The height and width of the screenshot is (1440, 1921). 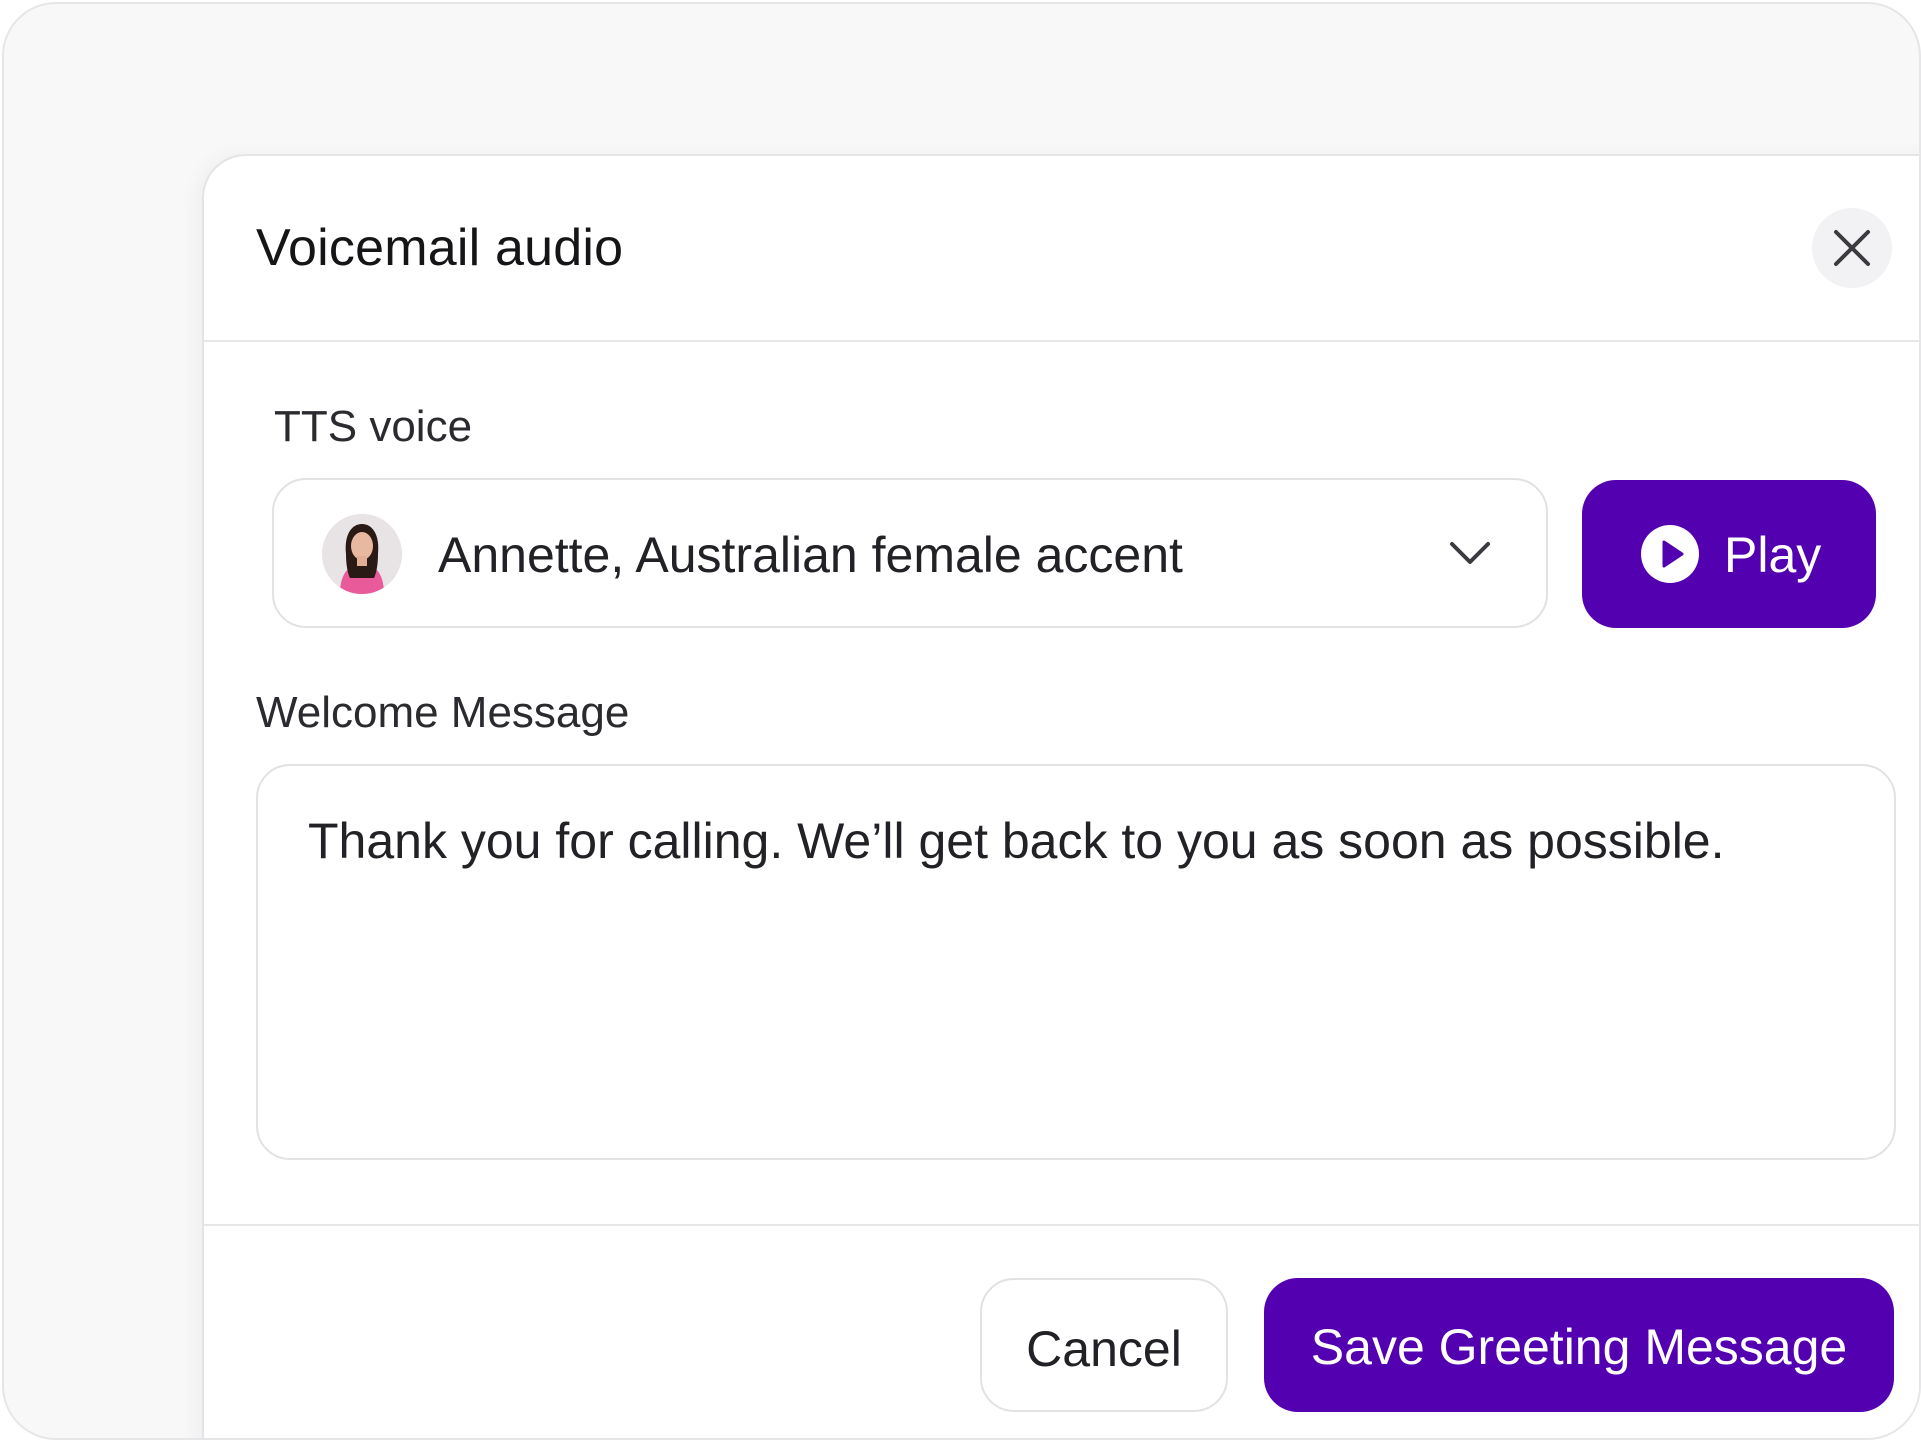 I want to click on close-icon, so click(x=1852, y=248).